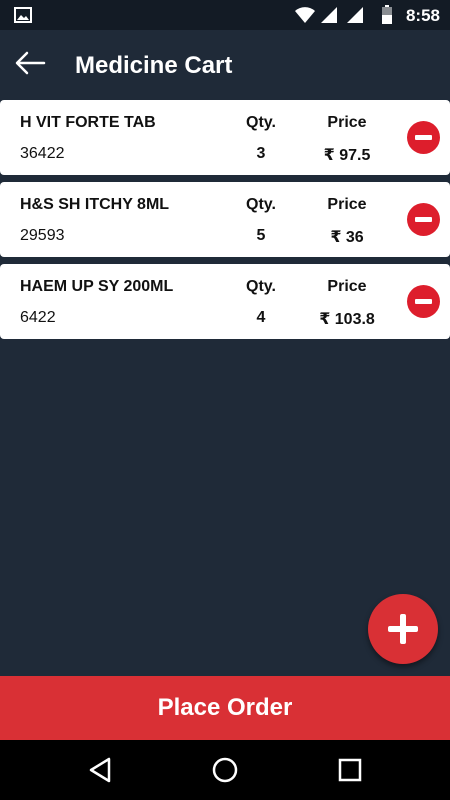  What do you see at coordinates (42, 235) in the screenshot?
I see `item-code: 29593` at bounding box center [42, 235].